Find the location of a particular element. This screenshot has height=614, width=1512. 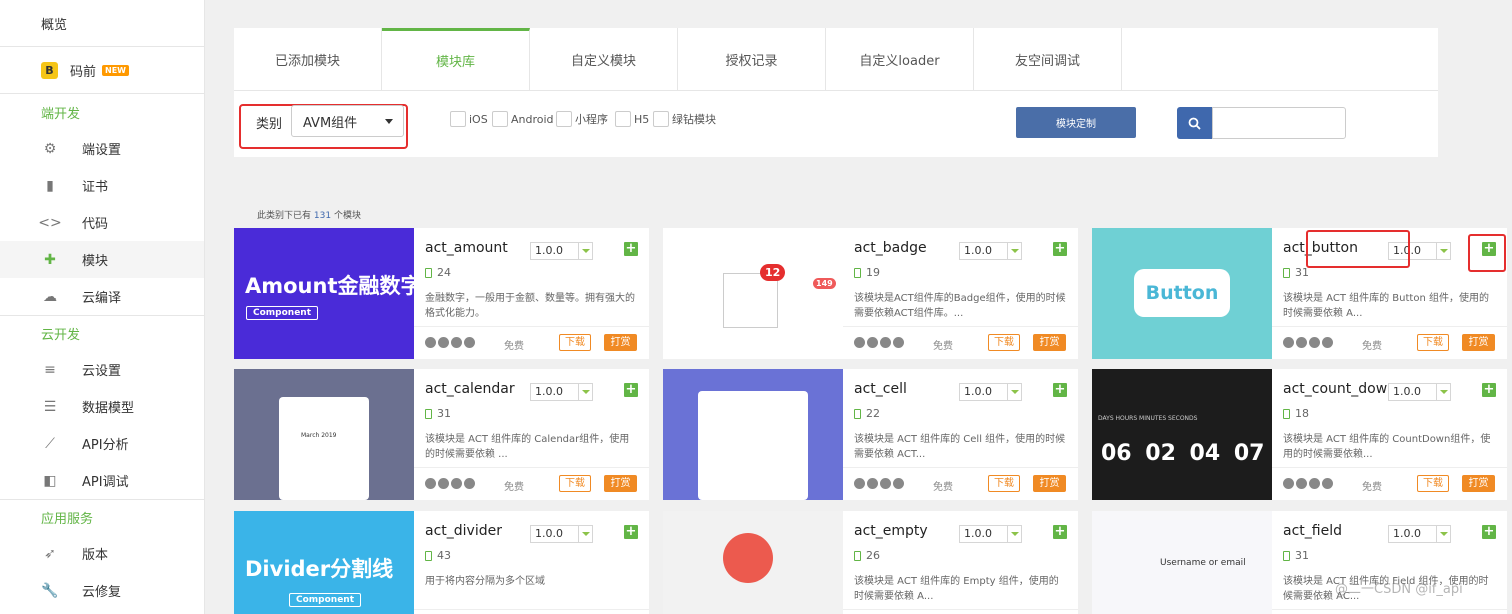

price-label: 免费 is located at coordinates (1372, 487).